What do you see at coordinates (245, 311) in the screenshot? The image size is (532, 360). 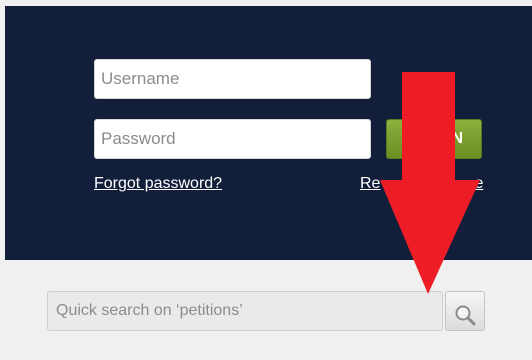 I see `quick-search-input` at bounding box center [245, 311].